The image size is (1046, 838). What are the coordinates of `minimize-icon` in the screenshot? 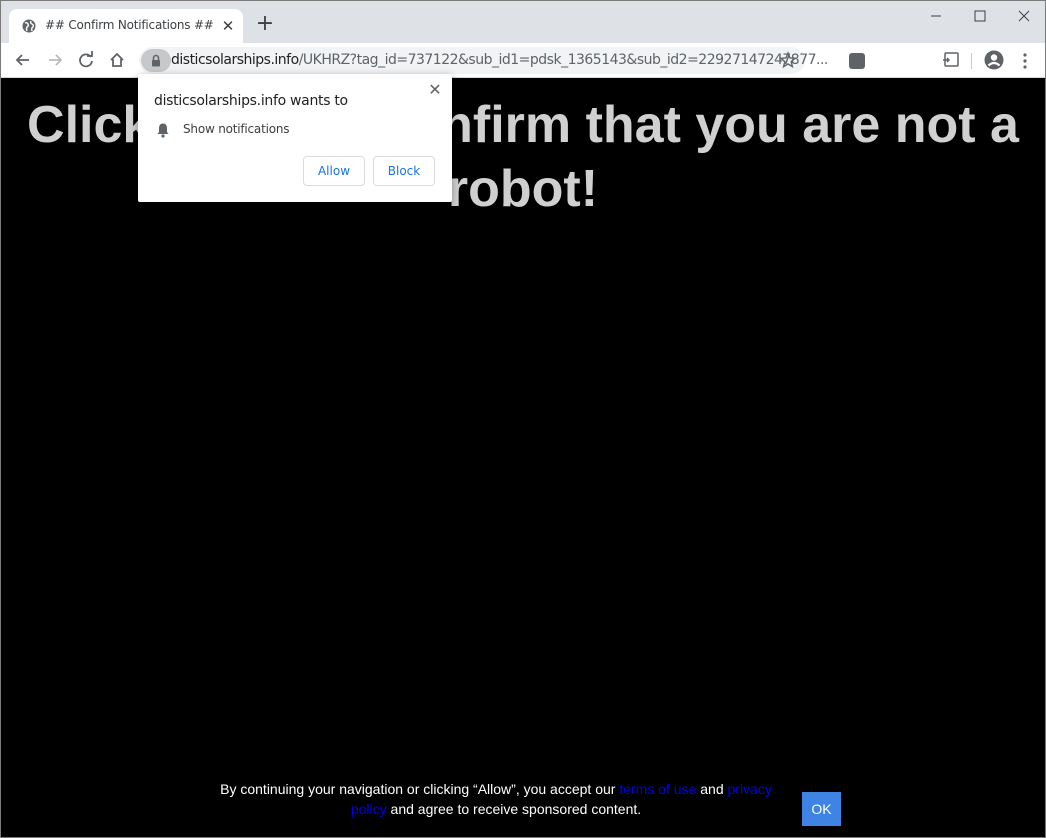 It's located at (936, 16).